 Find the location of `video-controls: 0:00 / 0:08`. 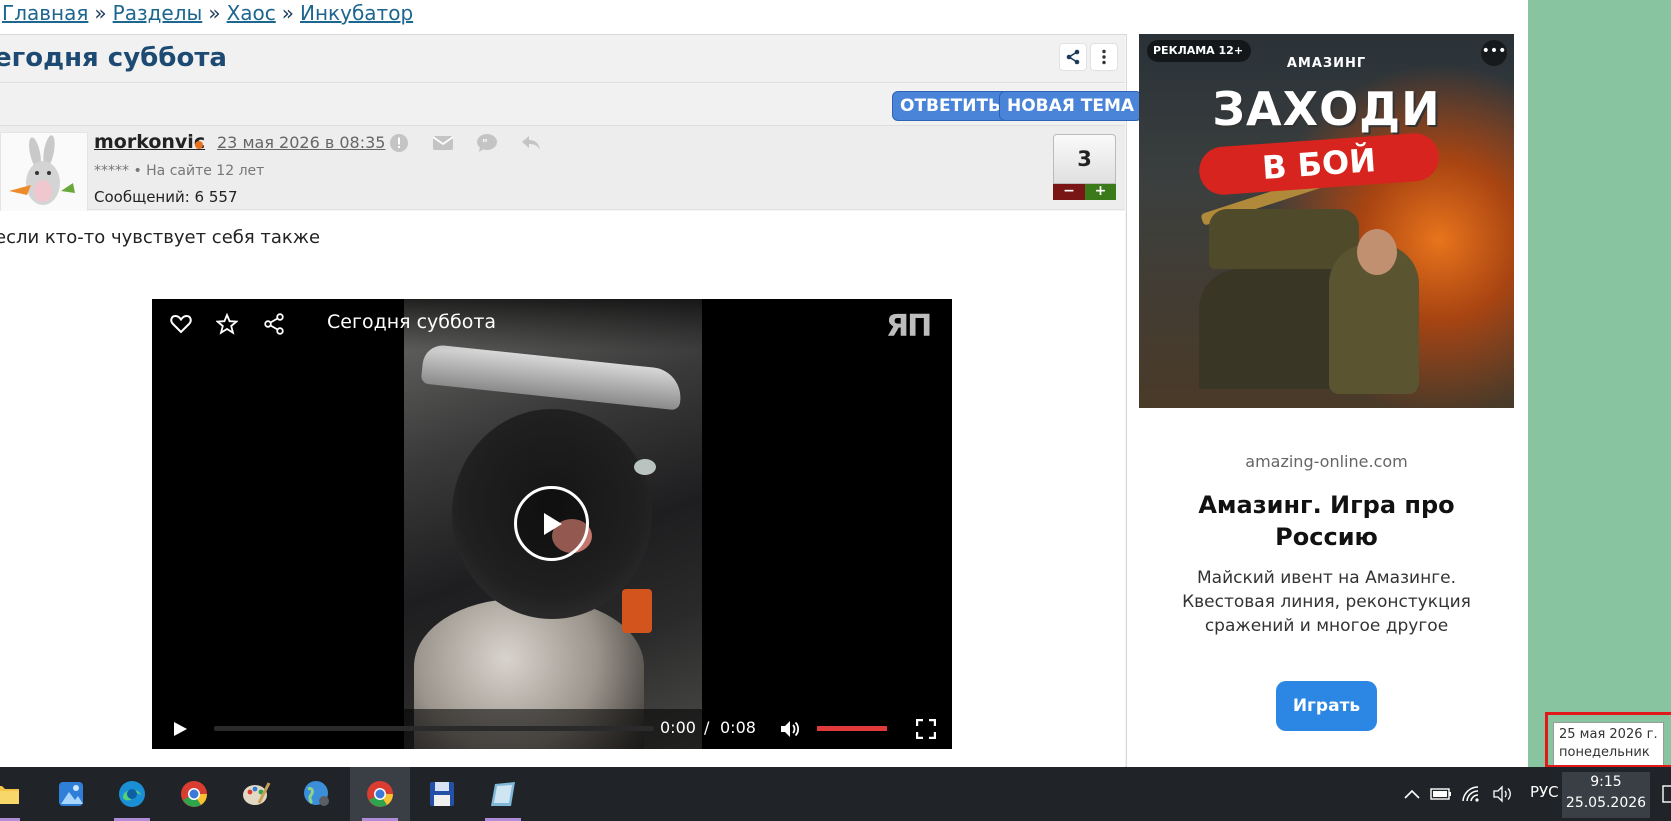

video-controls: 0:00 / 0:08 is located at coordinates (552, 729).